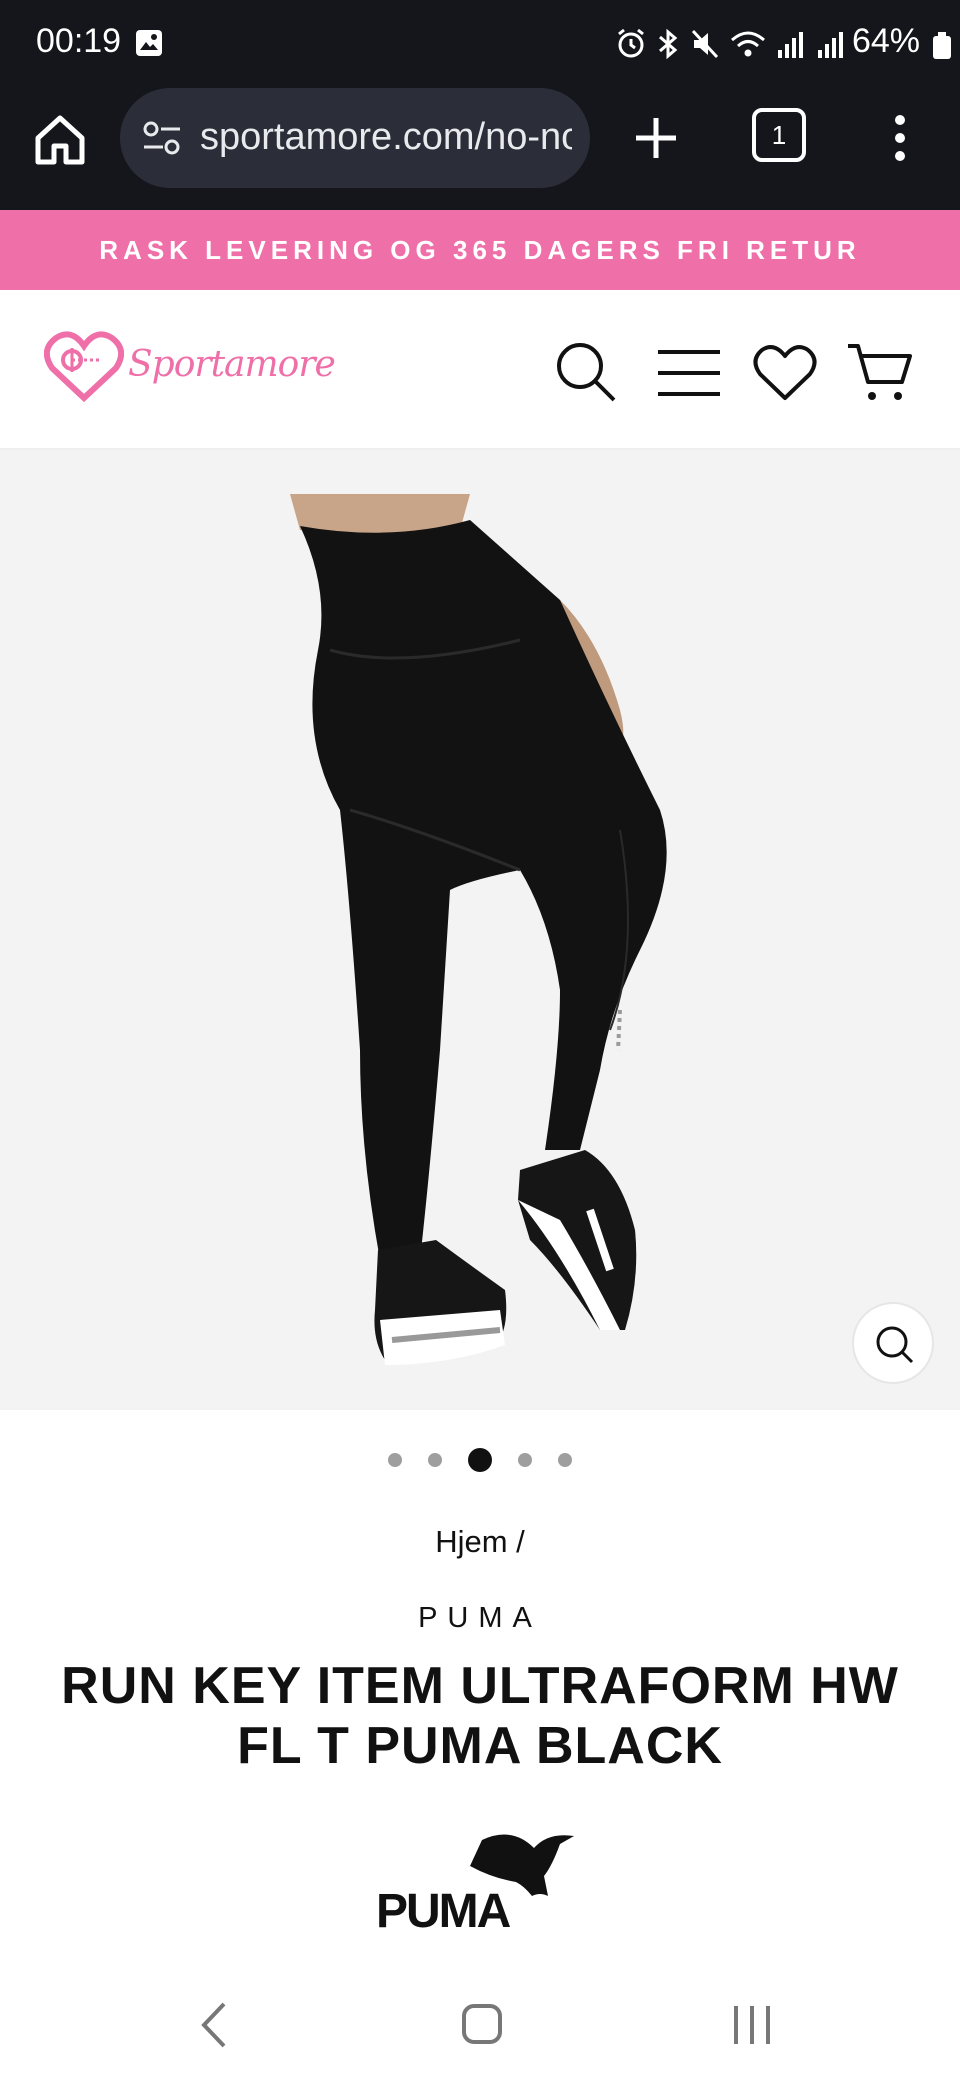 Image resolution: width=960 pixels, height=2080 pixels. I want to click on site-header: Sportamore, so click(480, 370).